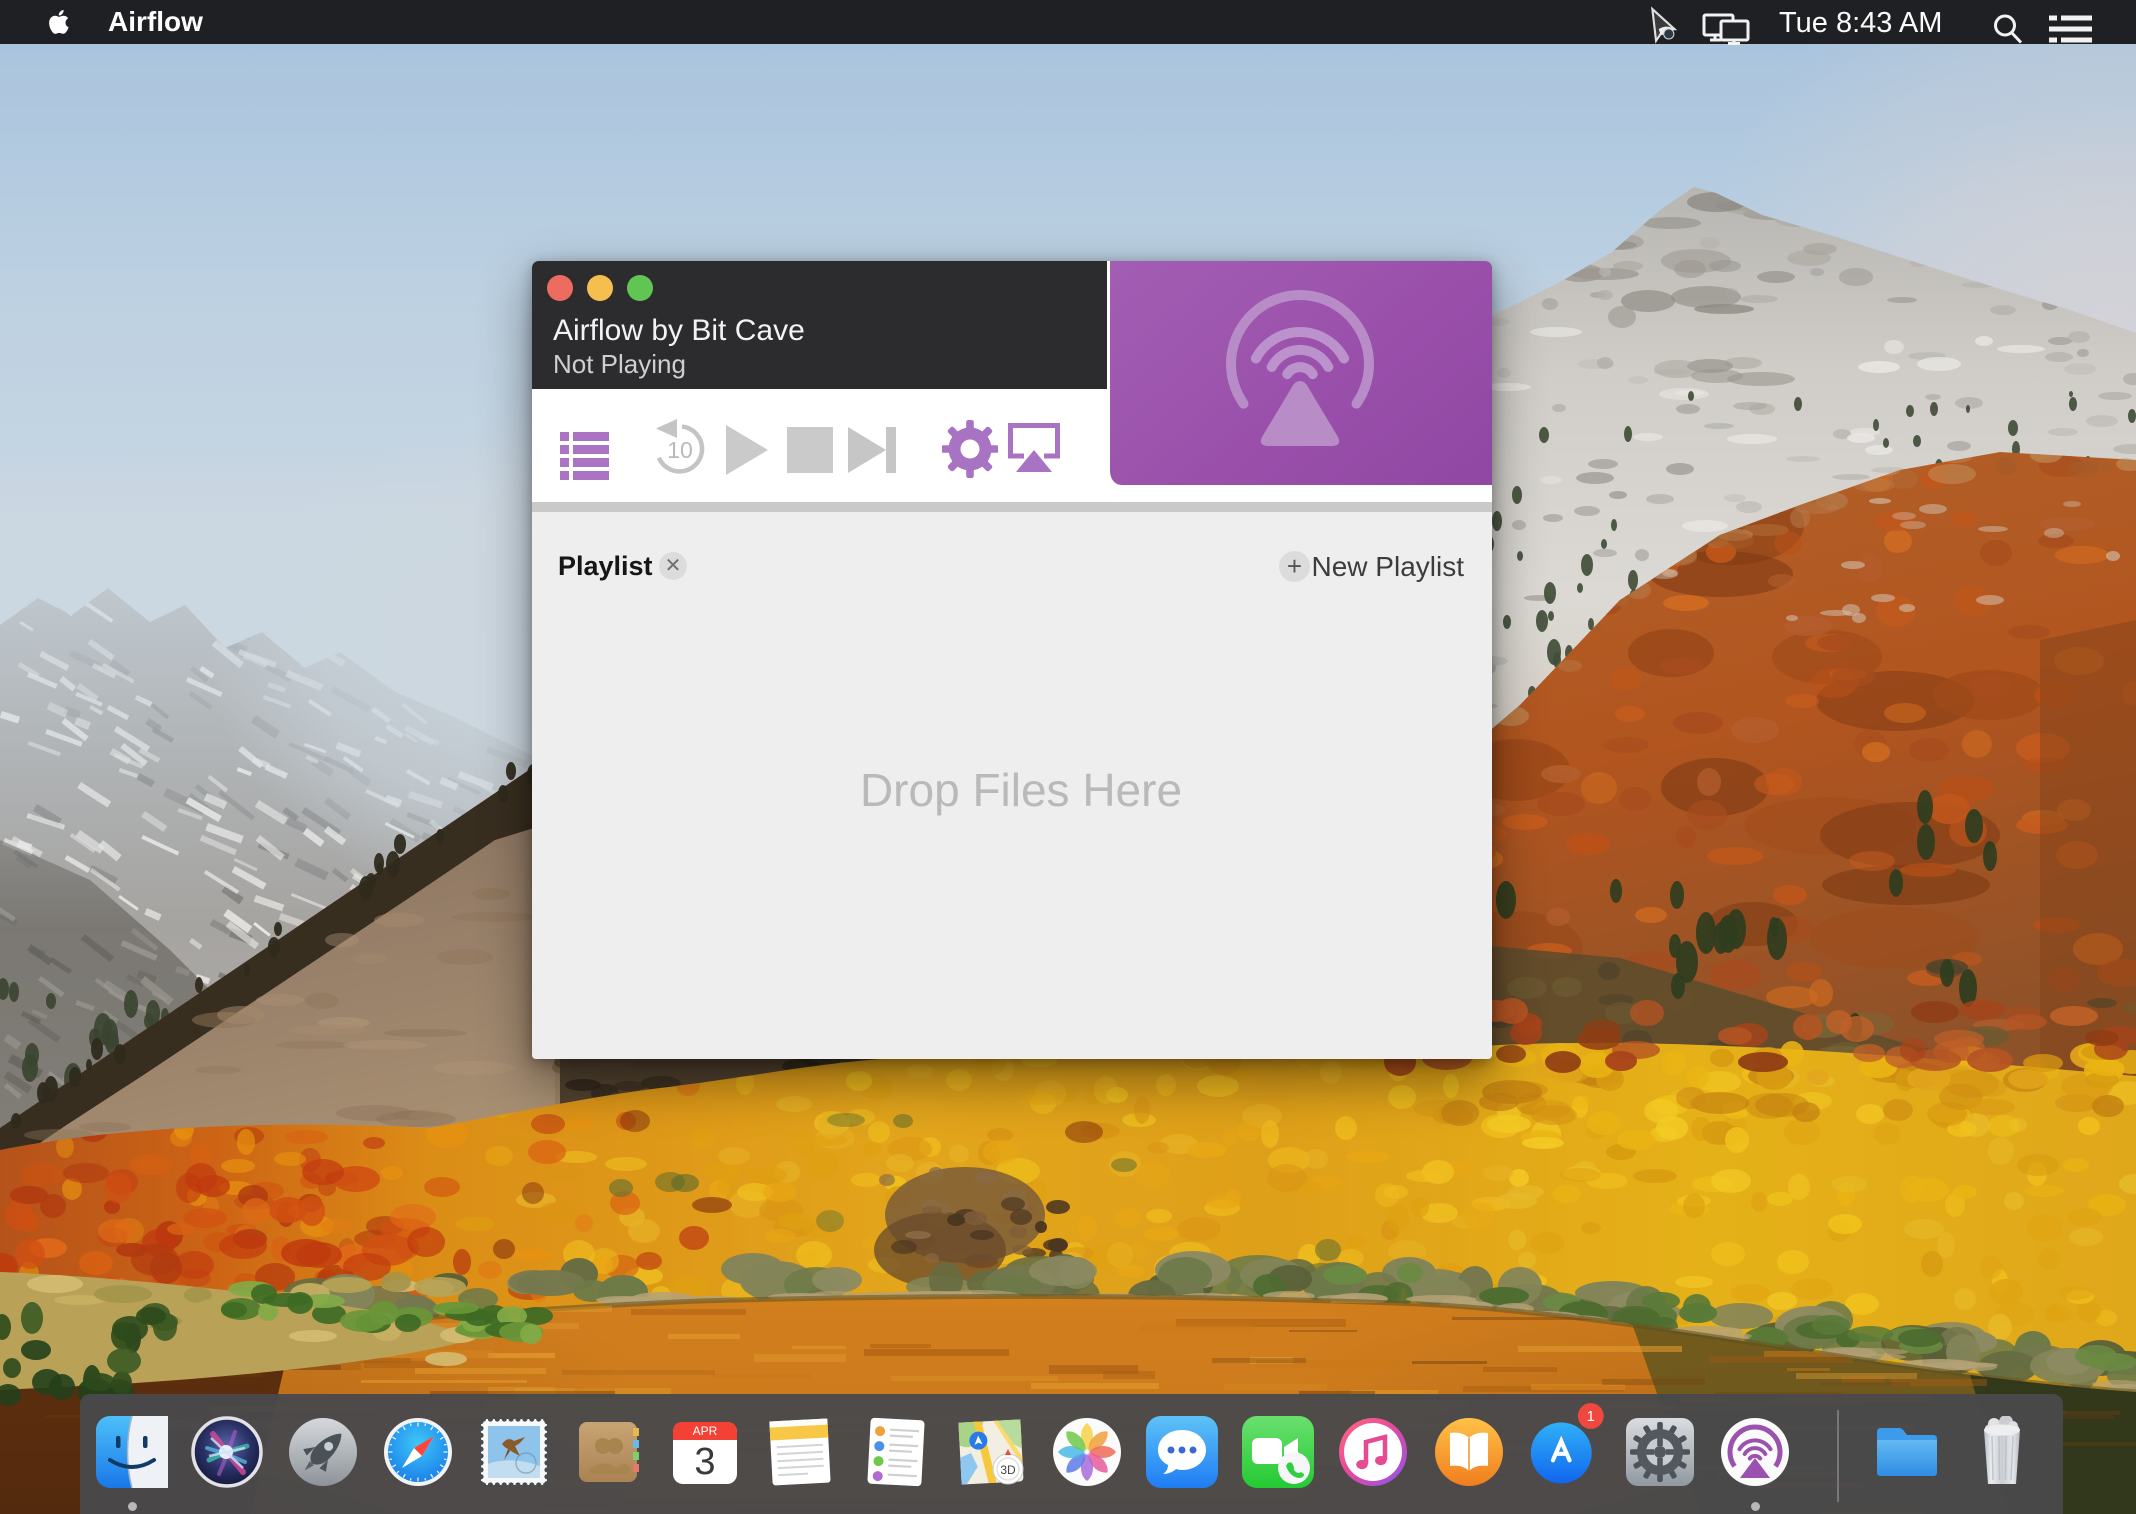  Describe the element at coordinates (704, 1462) in the screenshot. I see `svg-text: 3` at that location.